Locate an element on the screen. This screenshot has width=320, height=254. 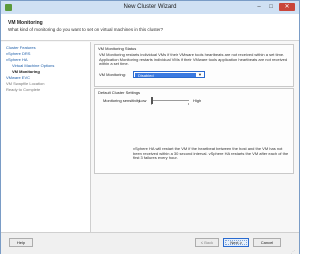
minimize-button: – is located at coordinates (259, 7).